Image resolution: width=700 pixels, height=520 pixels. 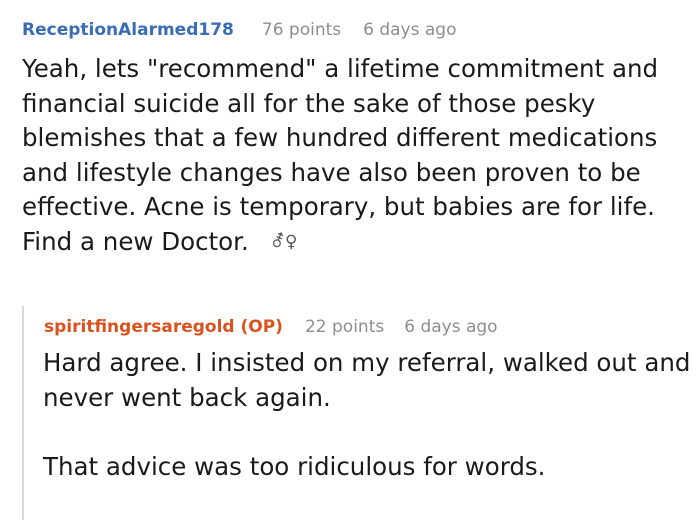 I want to click on comment-username: ReceptionAlarmed178, so click(x=128, y=30).